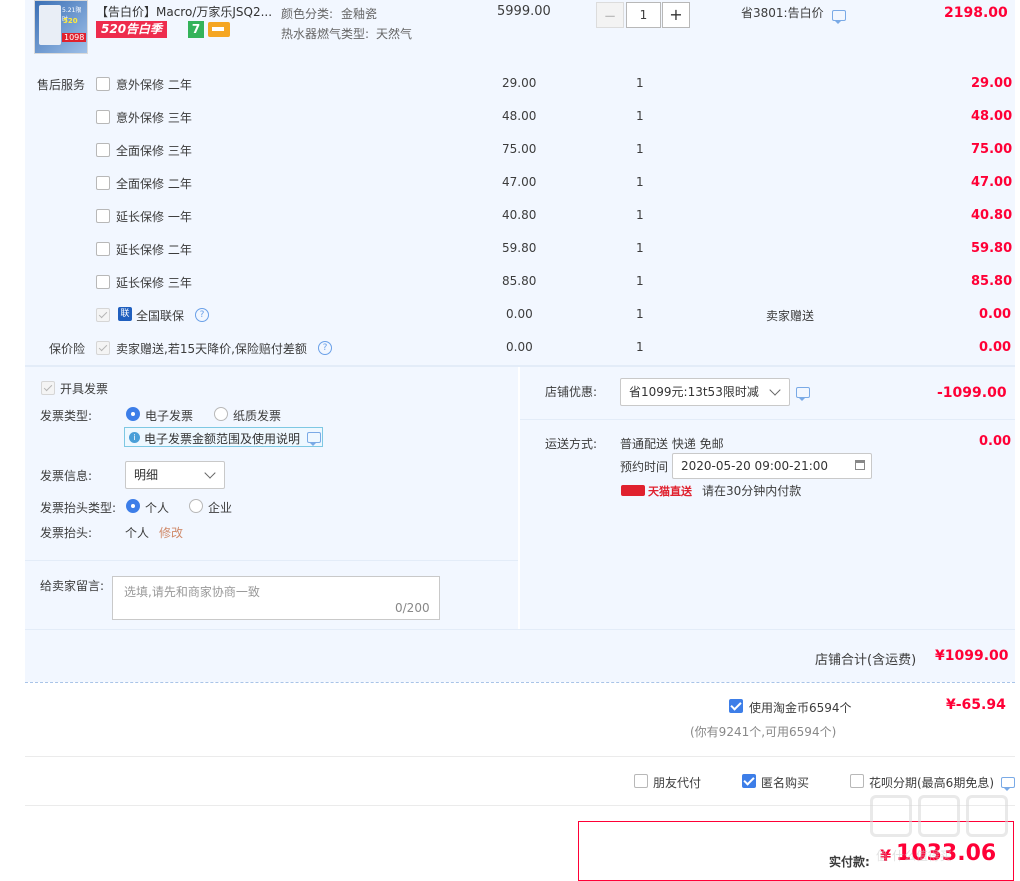  Describe the element at coordinates (519, 281) in the screenshot. I see `service-price: 85.80` at that location.